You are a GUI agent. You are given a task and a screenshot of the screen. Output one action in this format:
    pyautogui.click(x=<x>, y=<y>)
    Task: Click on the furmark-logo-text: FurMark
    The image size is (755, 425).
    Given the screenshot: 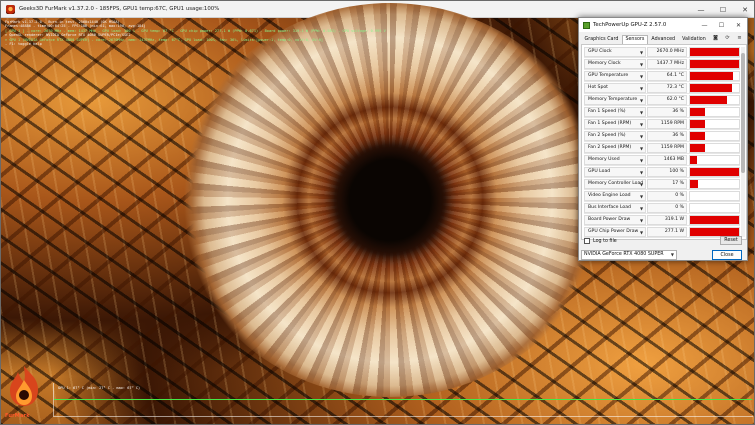 What is the action you would take?
    pyautogui.click(x=17, y=416)
    